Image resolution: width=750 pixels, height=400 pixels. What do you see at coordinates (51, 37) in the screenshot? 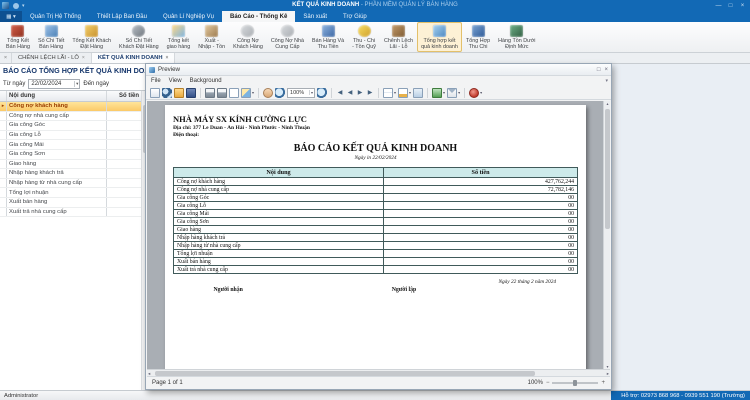
I see `ribbon-button-1: Số Chi Tiết Bán Hàng` at bounding box center [51, 37].